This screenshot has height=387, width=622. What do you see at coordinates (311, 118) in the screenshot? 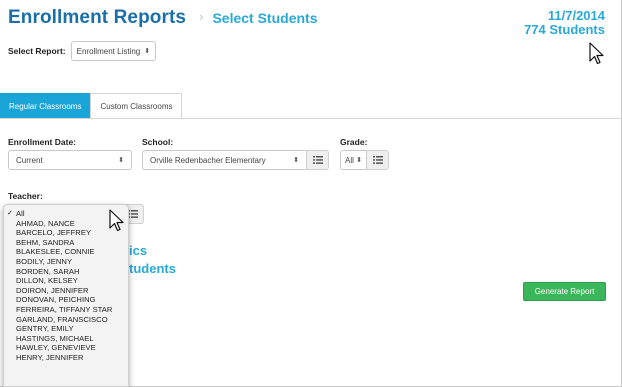
I see `tab-divider` at bounding box center [311, 118].